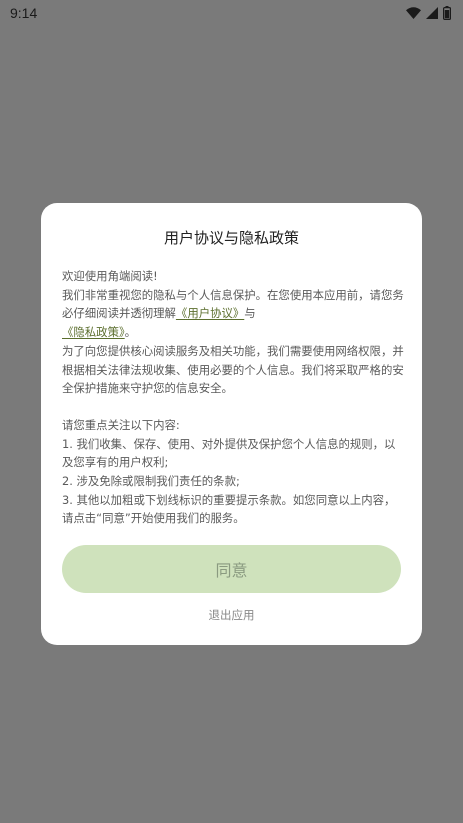 The height and width of the screenshot is (823, 463). What do you see at coordinates (121, 424) in the screenshot?
I see `focus-intro: 请您重点关注以下内容:` at bounding box center [121, 424].